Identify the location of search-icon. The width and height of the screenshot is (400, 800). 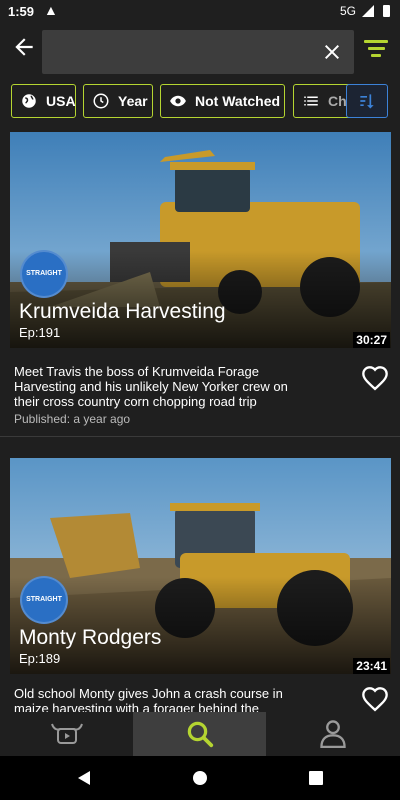
(200, 734).